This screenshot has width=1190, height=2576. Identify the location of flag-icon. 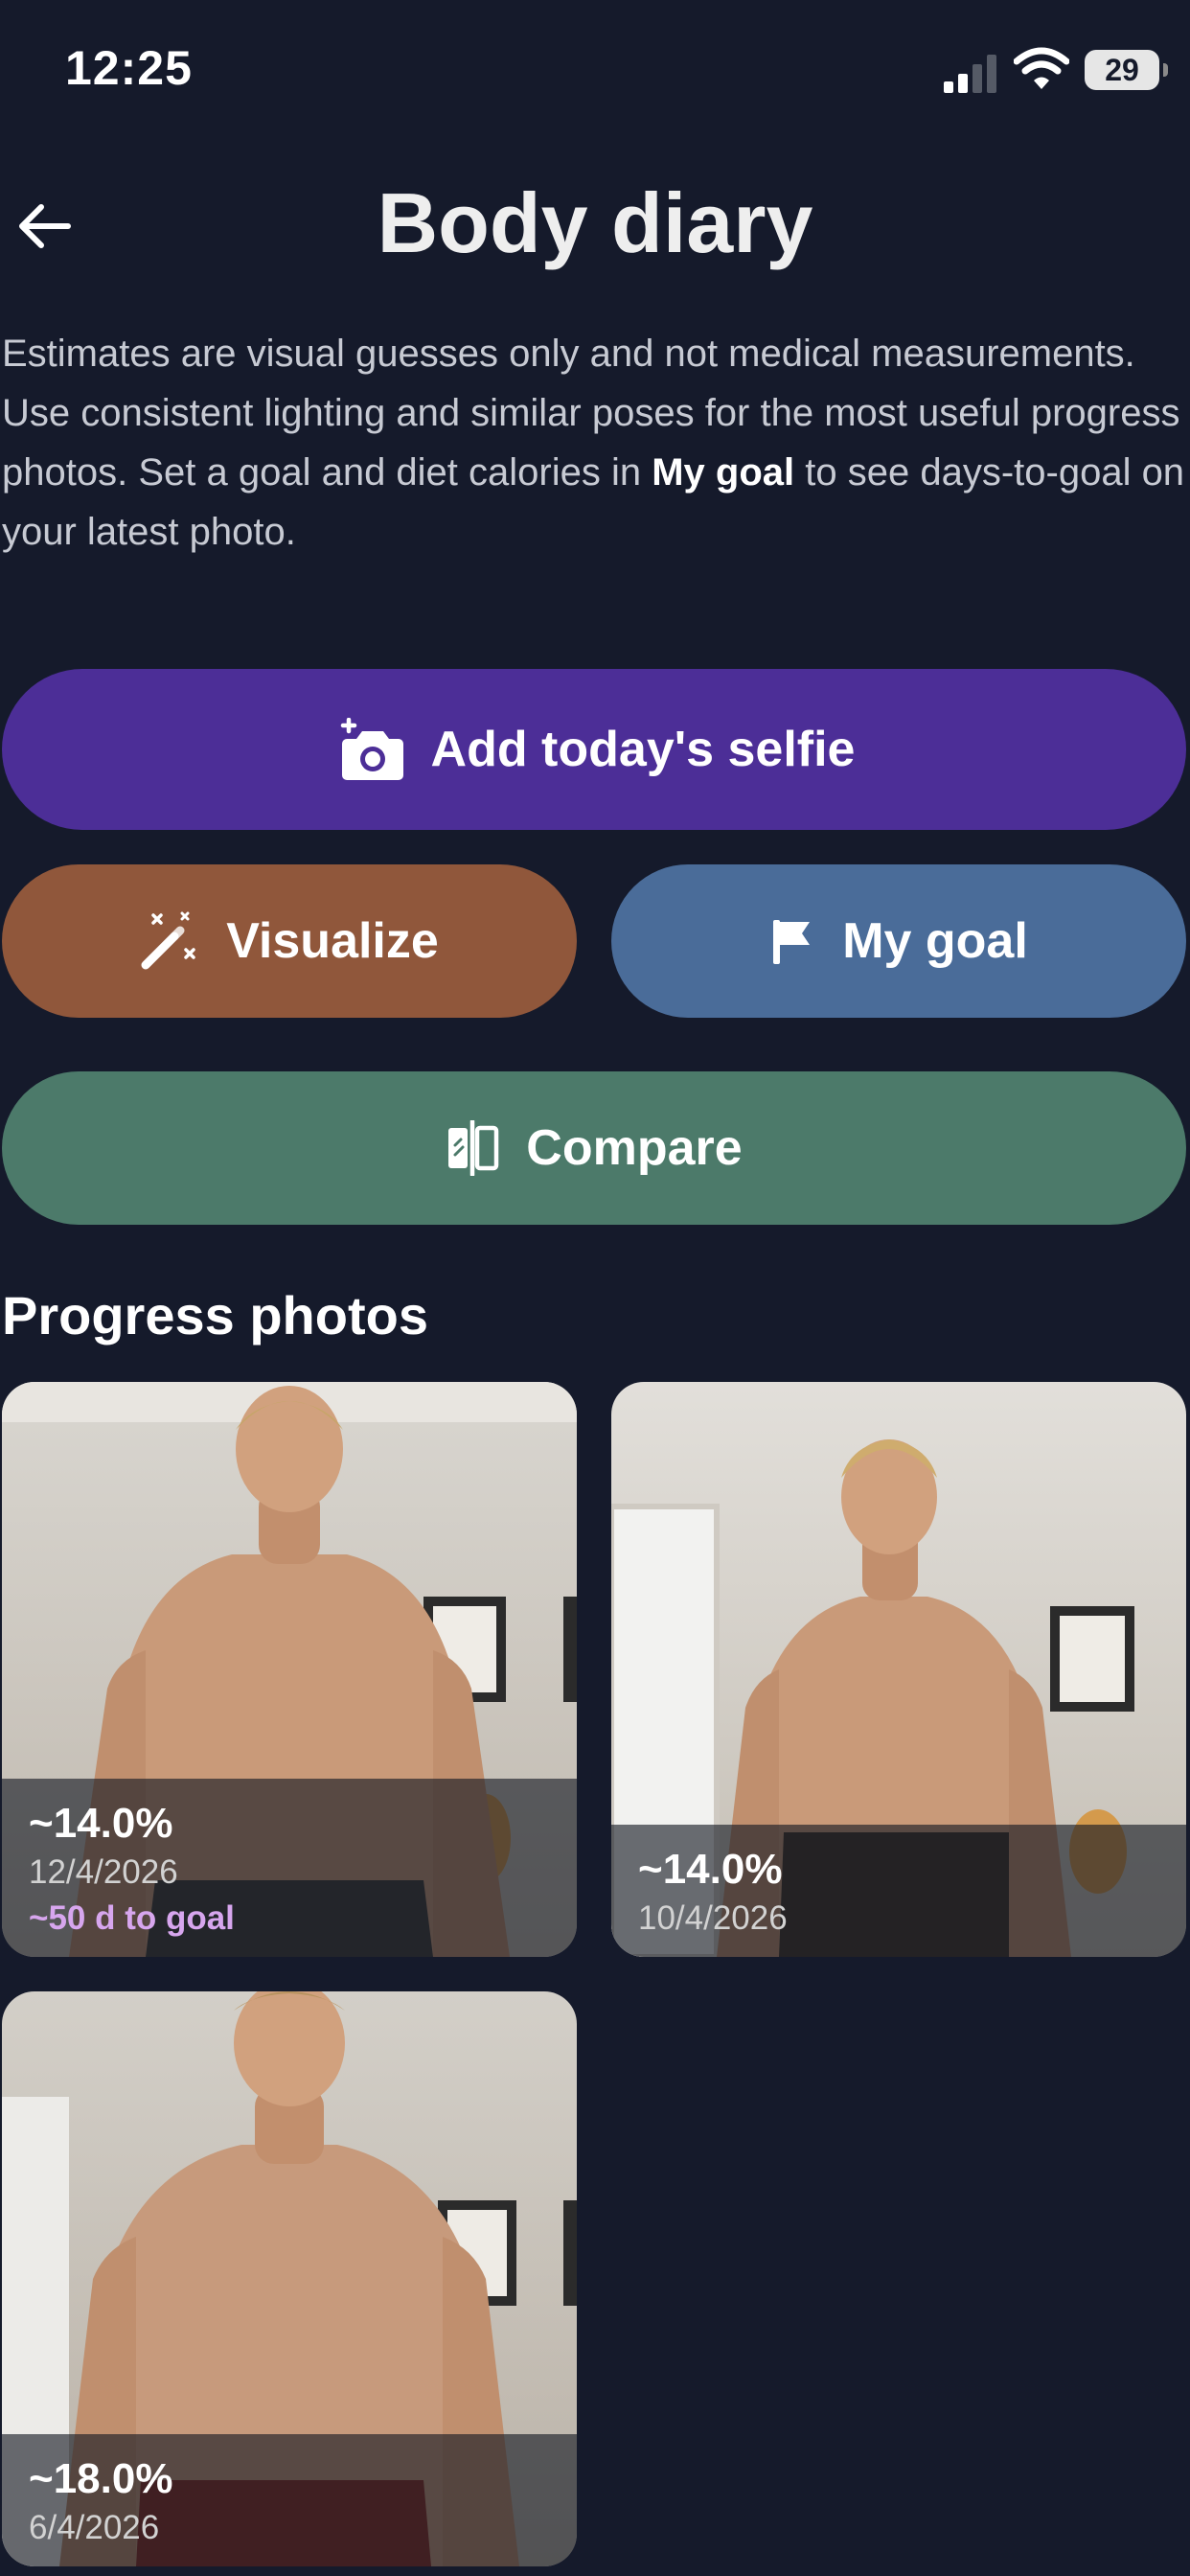
(792, 942).